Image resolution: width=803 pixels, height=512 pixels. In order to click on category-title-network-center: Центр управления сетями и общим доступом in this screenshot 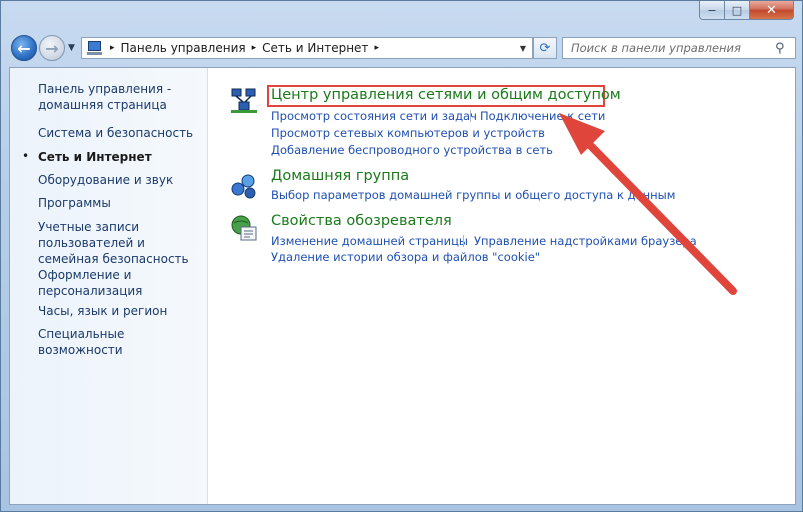, I will do `click(446, 95)`.